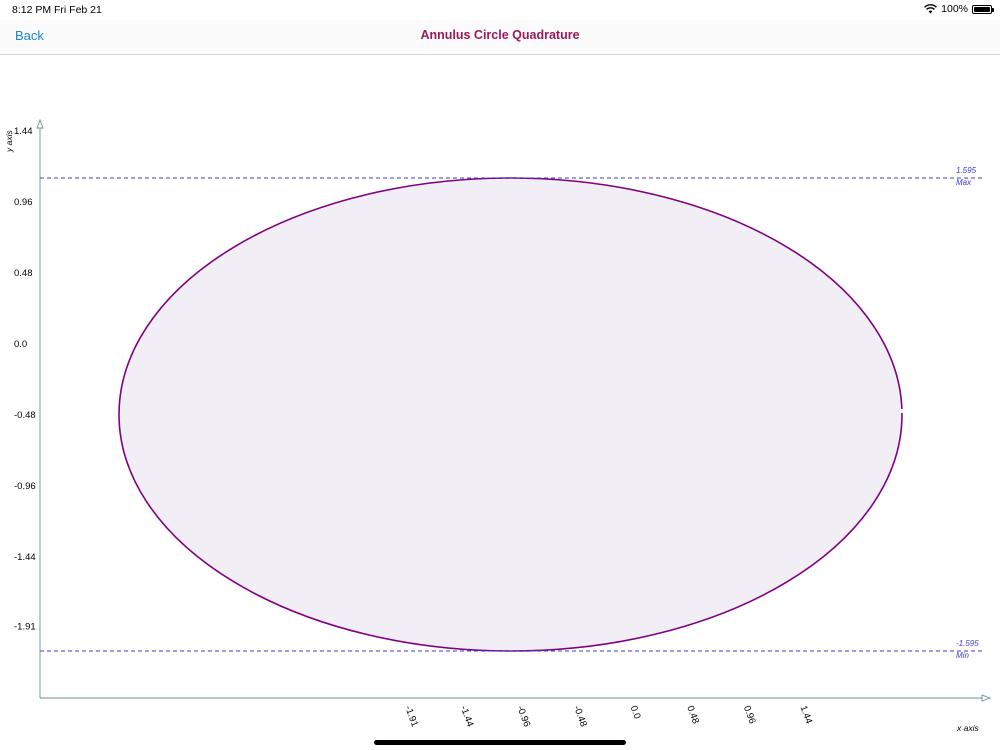 Image resolution: width=1000 pixels, height=750 pixels. What do you see at coordinates (967, 728) in the screenshot?
I see `x-axis-title: x axis` at bounding box center [967, 728].